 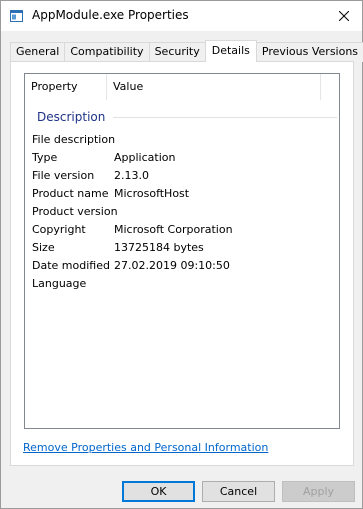 What do you see at coordinates (309, 52) in the screenshot?
I see `tab-previous-versions: Previous Versions` at bounding box center [309, 52].